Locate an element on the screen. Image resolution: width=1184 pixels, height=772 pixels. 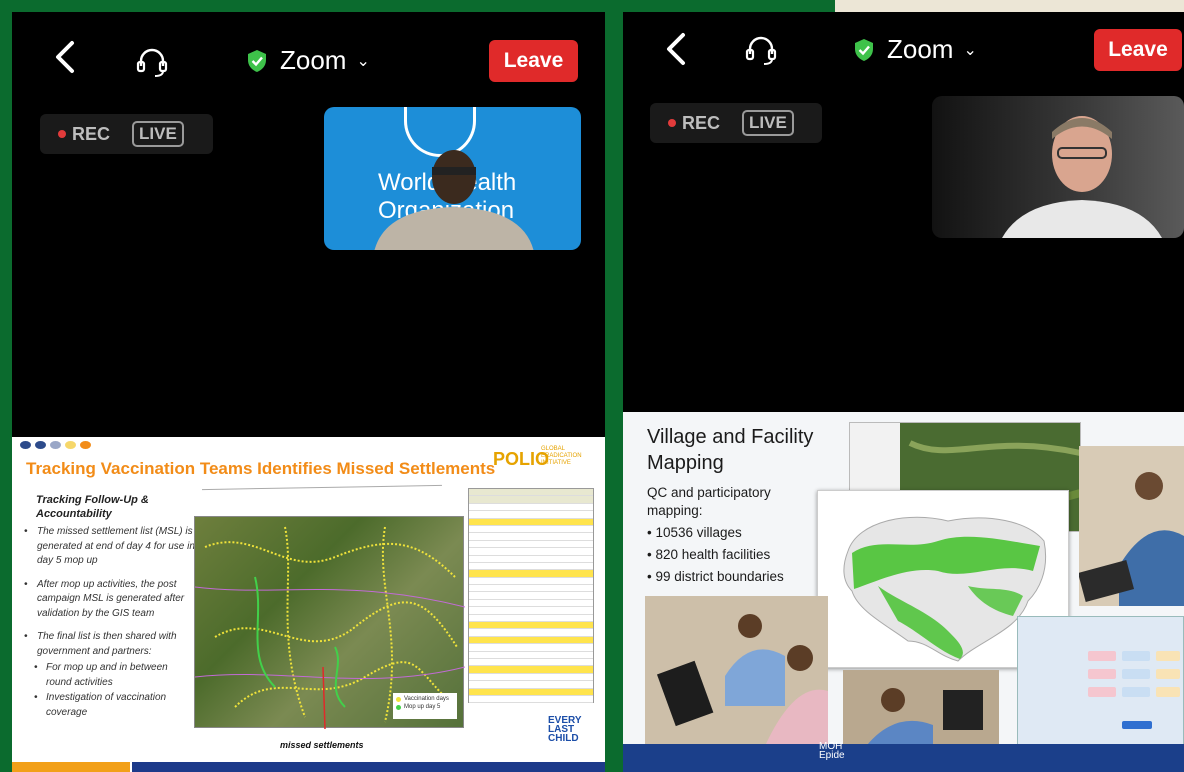
team-photo is located at coordinates (1131, 526).